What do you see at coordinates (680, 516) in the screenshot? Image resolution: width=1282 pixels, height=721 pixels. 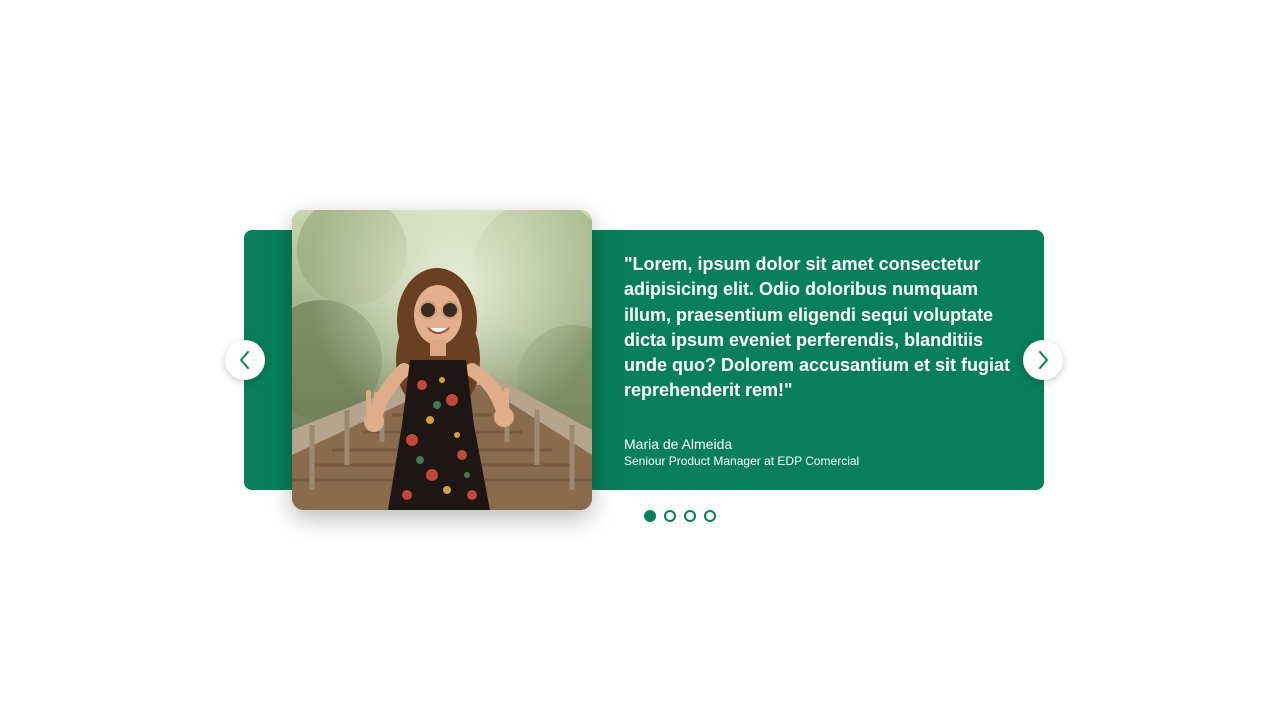 I see `slide-pagination` at bounding box center [680, 516].